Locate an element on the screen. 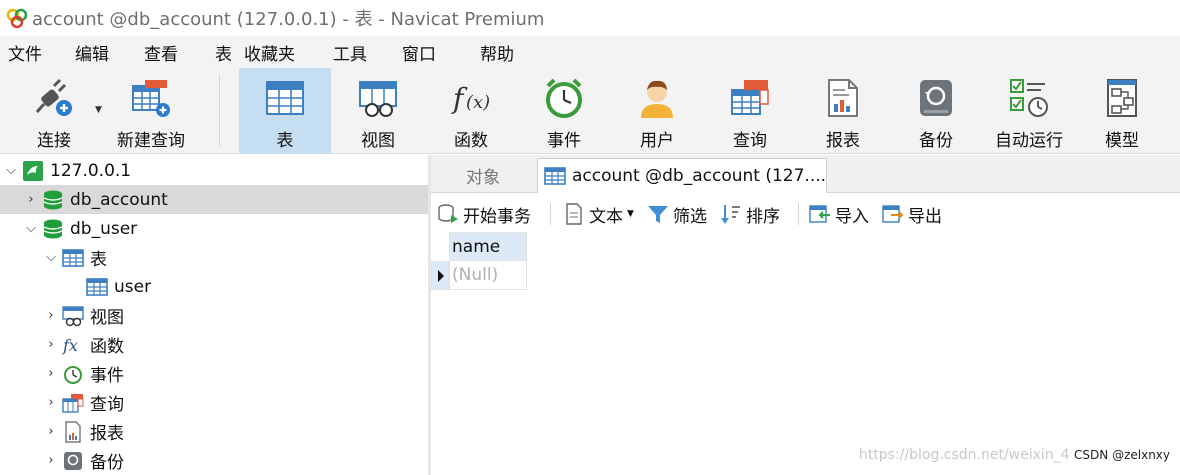 The width and height of the screenshot is (1180, 475). svg-text: fx is located at coordinates (70, 345).